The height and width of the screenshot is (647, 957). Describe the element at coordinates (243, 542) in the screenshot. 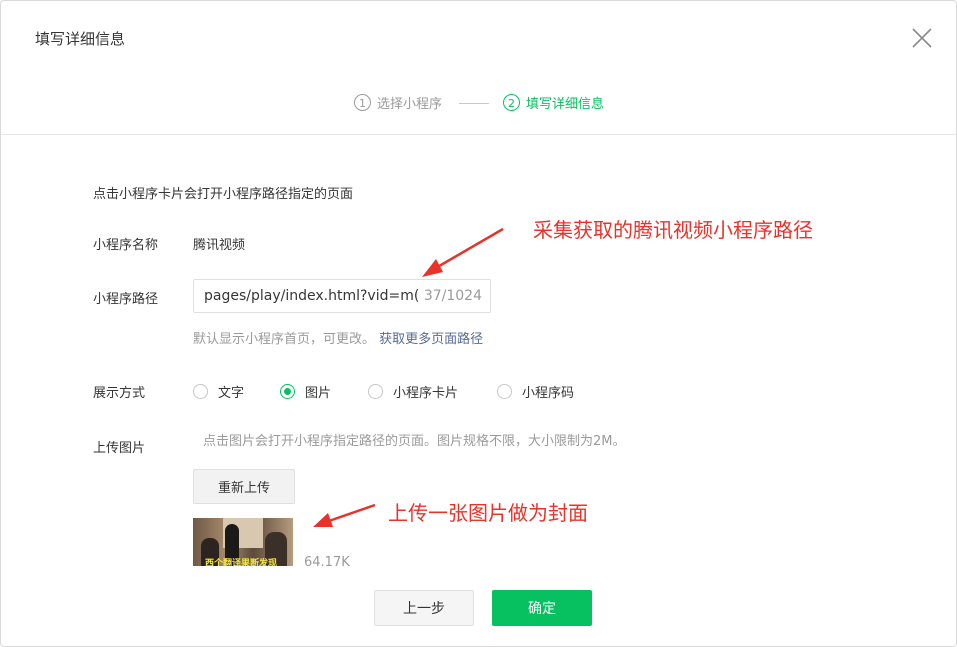

I see `cover-thumbnail: 西个翻译果断发现` at that location.